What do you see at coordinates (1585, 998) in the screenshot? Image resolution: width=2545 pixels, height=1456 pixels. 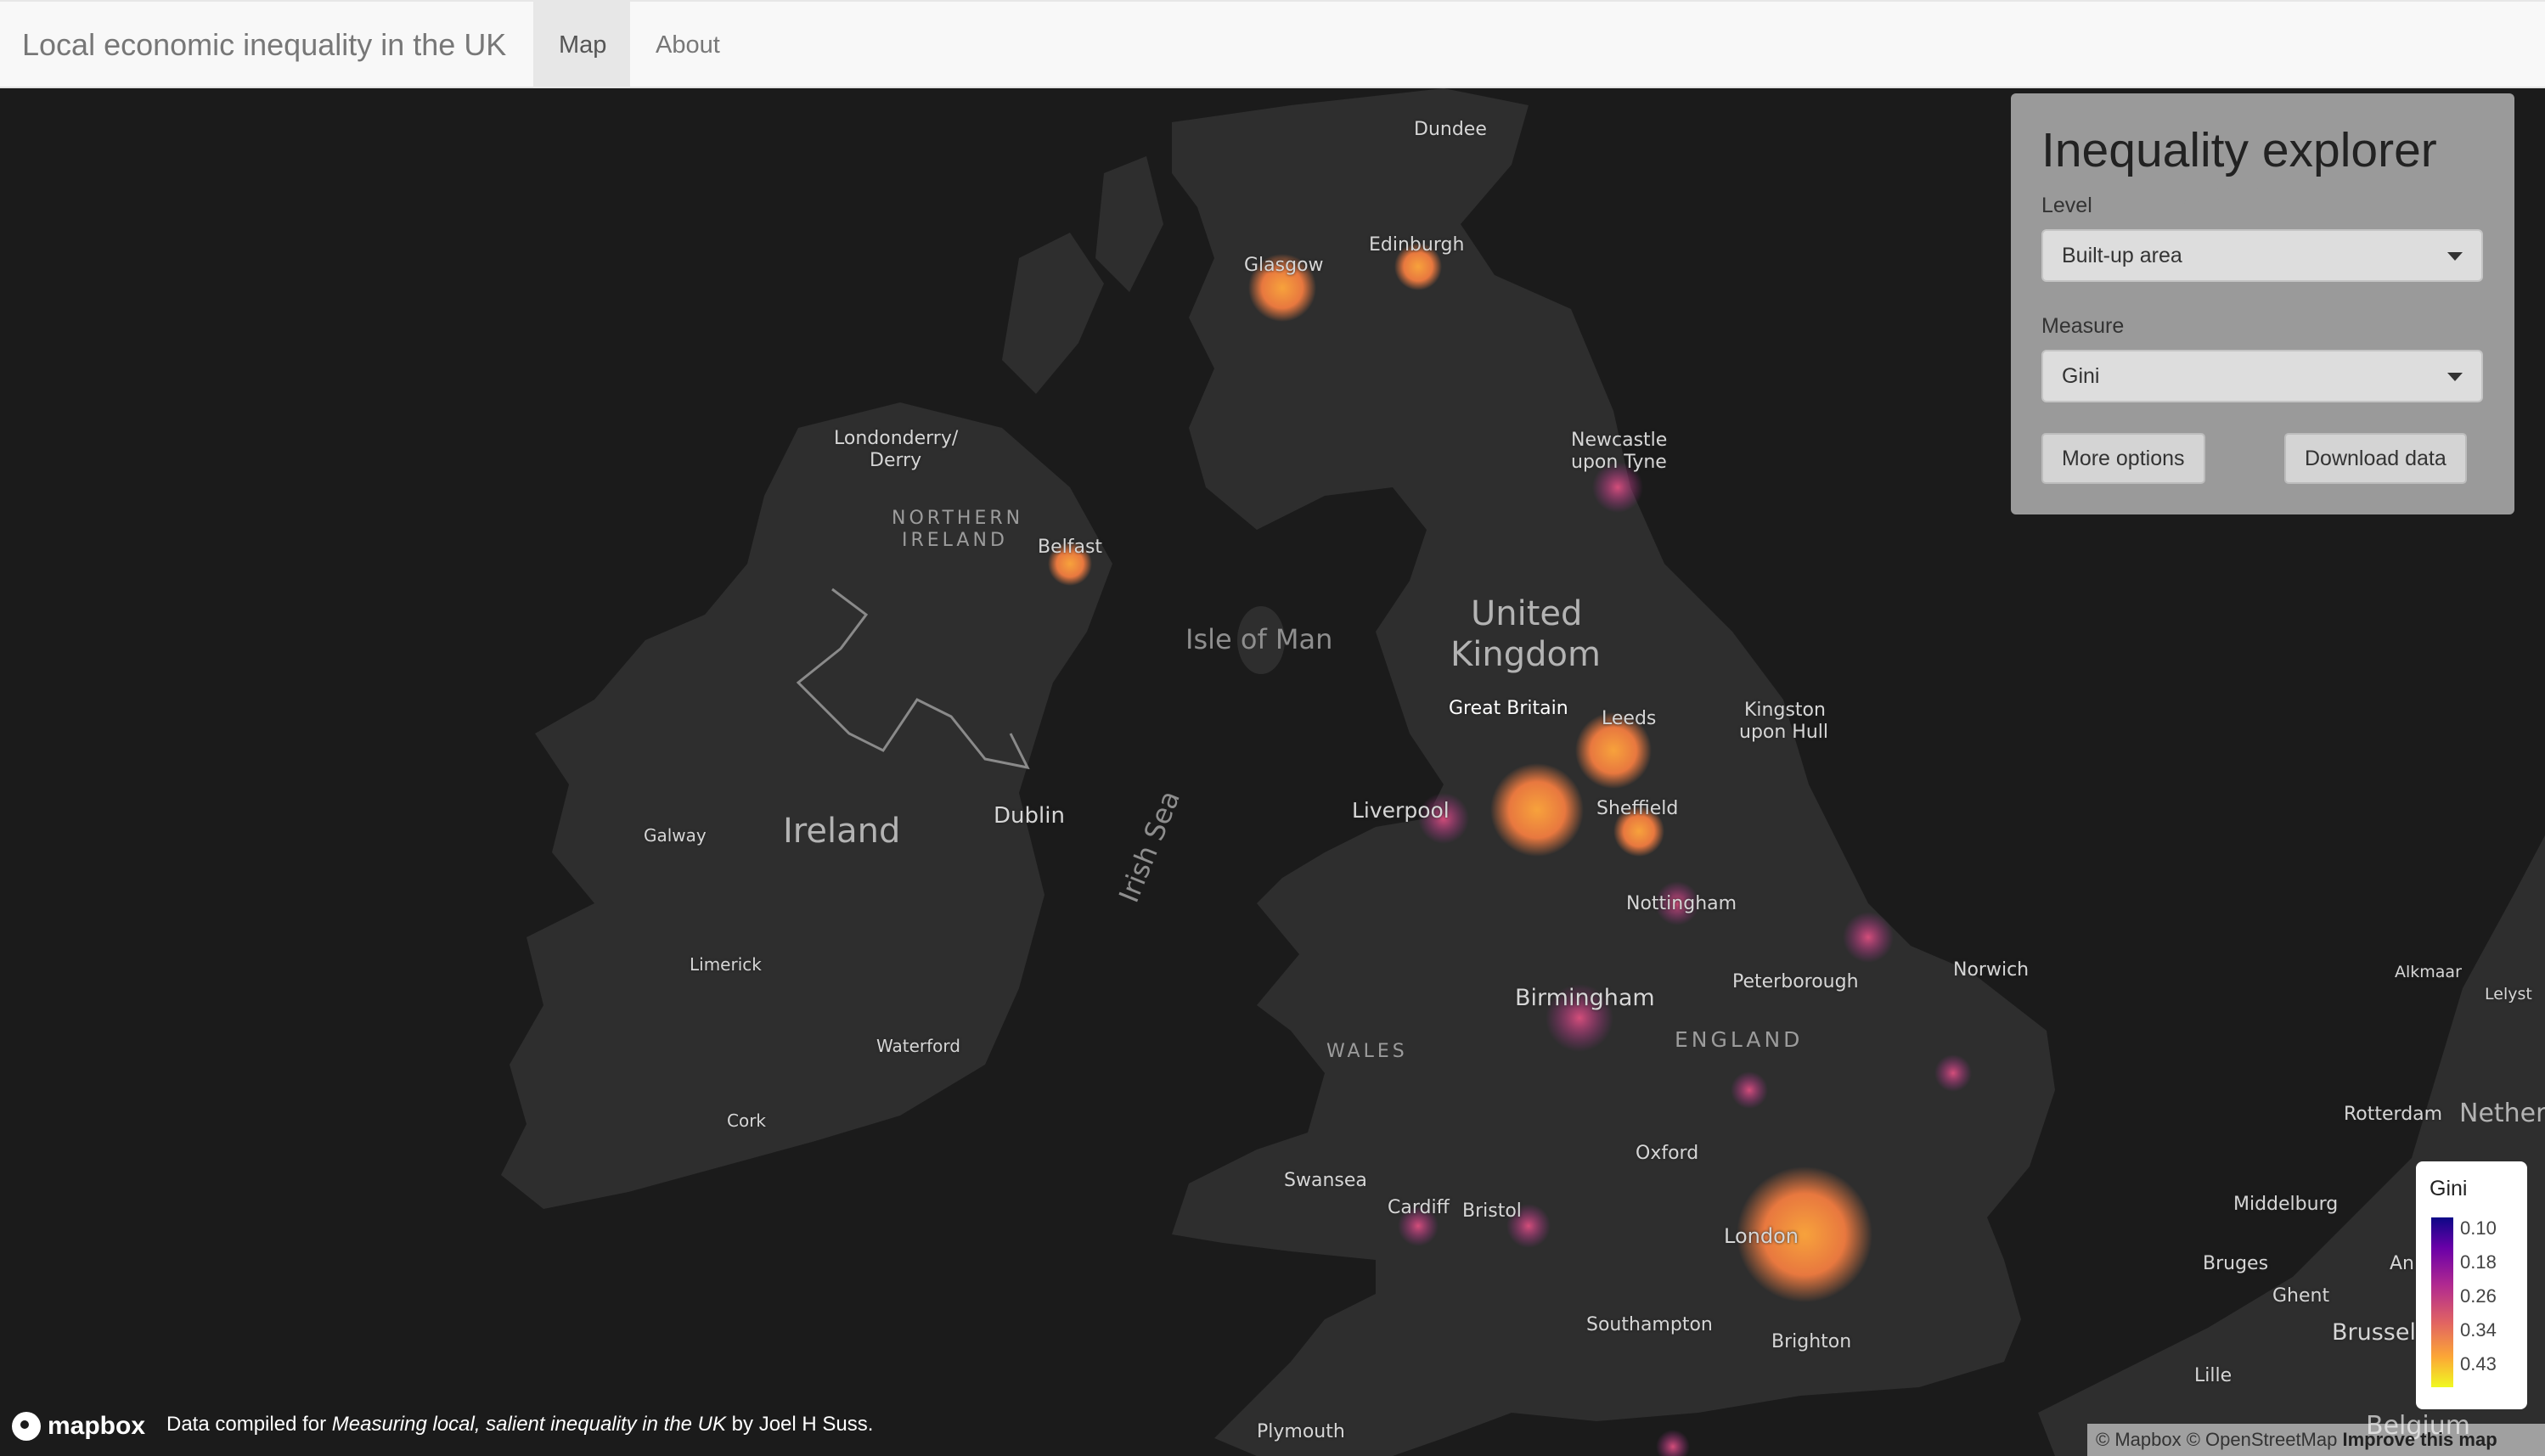 I see `map-label-birmingham: Birmingham` at bounding box center [1585, 998].